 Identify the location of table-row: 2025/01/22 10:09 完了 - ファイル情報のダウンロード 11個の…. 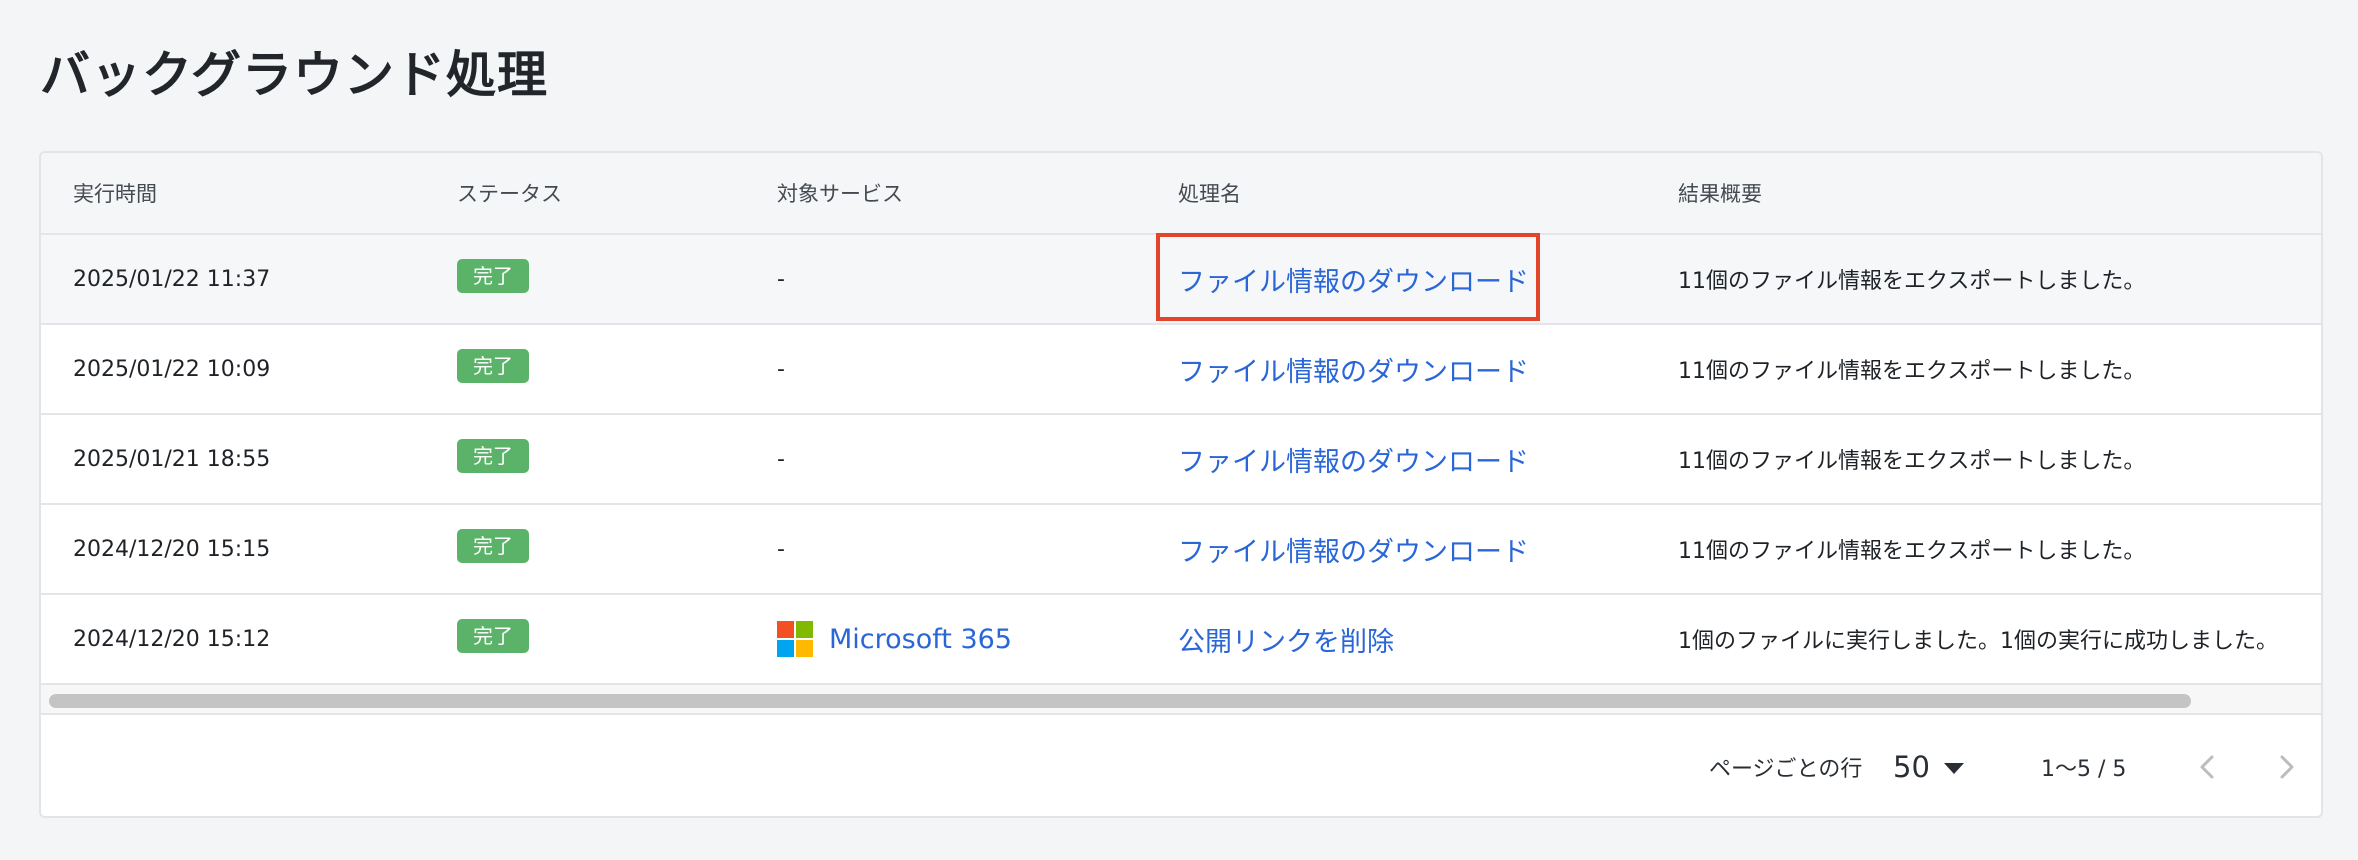
(1181, 370).